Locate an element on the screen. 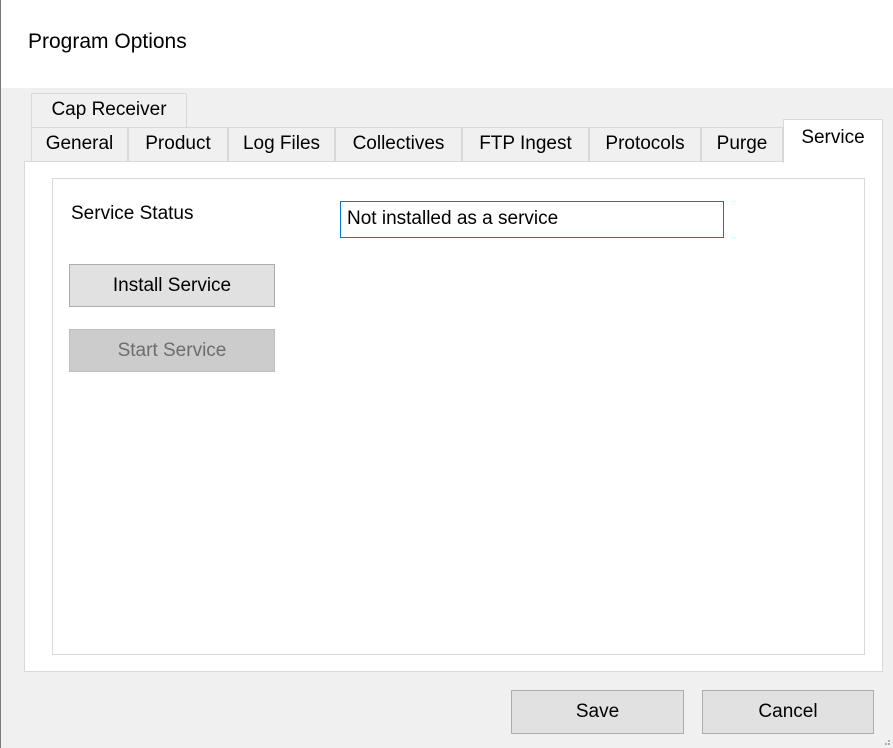 This screenshot has width=893, height=748. tab-label: Product is located at coordinates (178, 143).